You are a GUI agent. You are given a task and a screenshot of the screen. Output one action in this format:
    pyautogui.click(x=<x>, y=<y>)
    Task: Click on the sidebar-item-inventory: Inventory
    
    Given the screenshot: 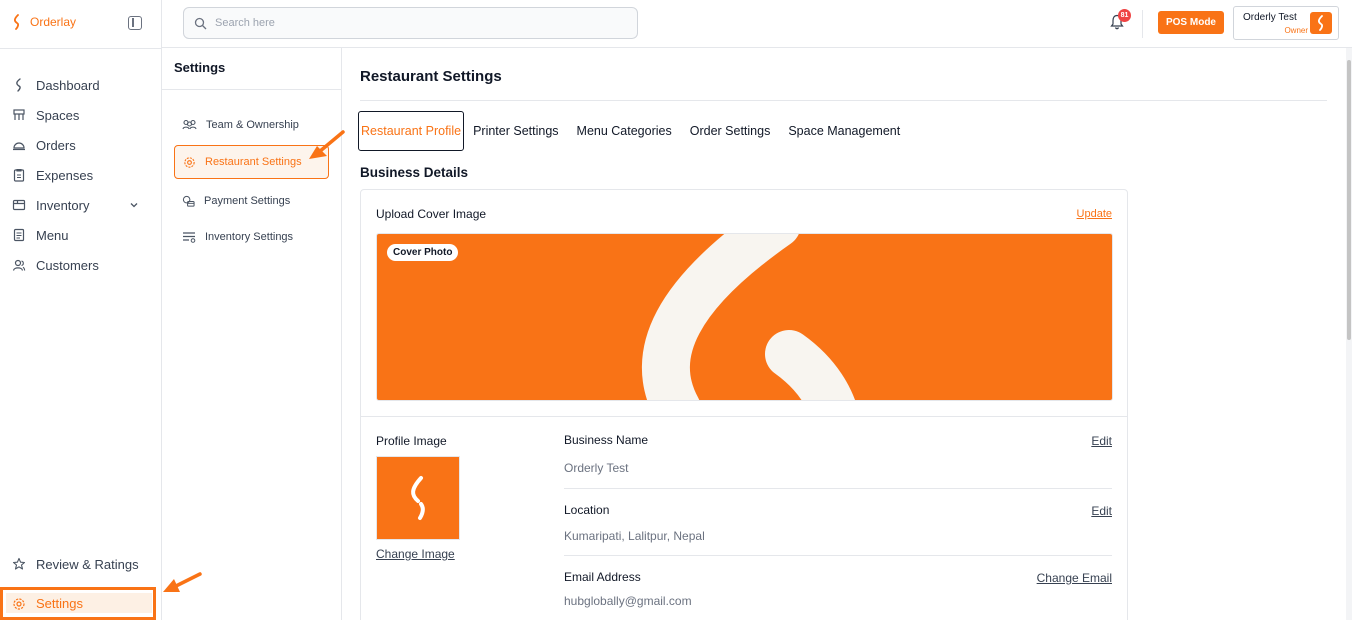 What is the action you would take?
    pyautogui.click(x=80, y=205)
    